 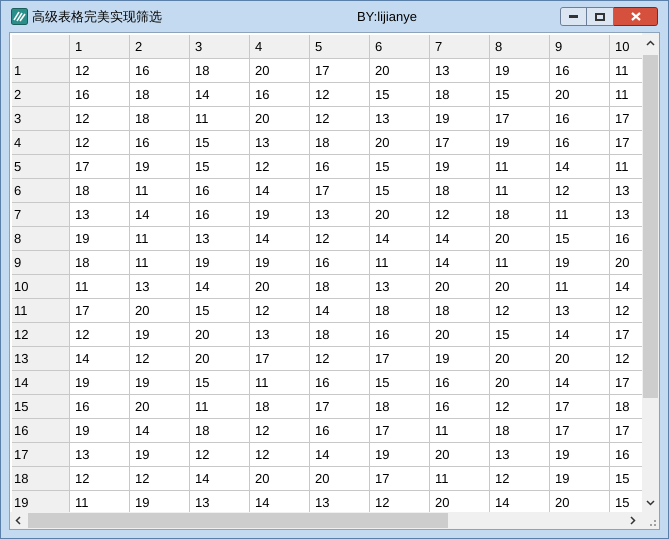 I want to click on row-header: 19, so click(x=41, y=501).